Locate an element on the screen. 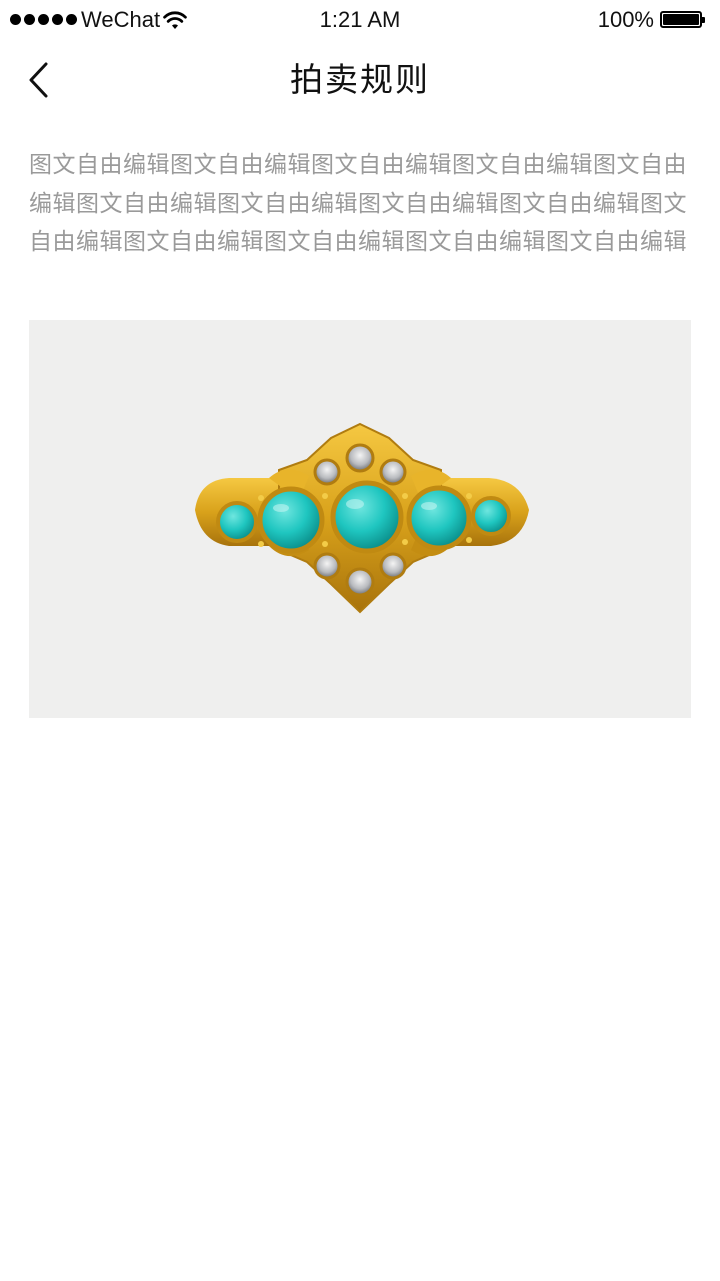  navigation-bar: 拍卖规则 is located at coordinates (360, 81).